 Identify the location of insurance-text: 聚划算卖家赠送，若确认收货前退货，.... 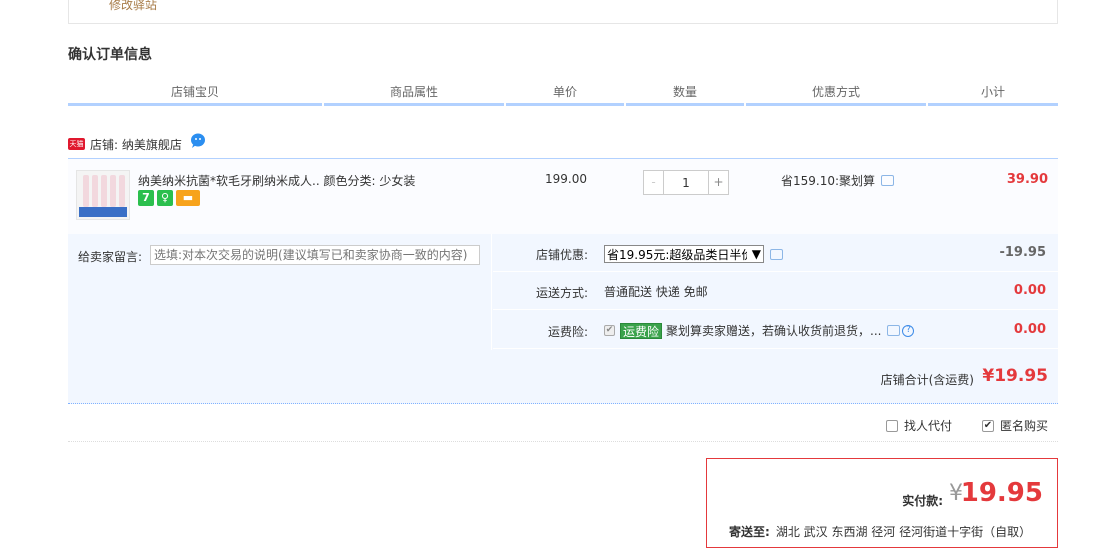
(774, 331).